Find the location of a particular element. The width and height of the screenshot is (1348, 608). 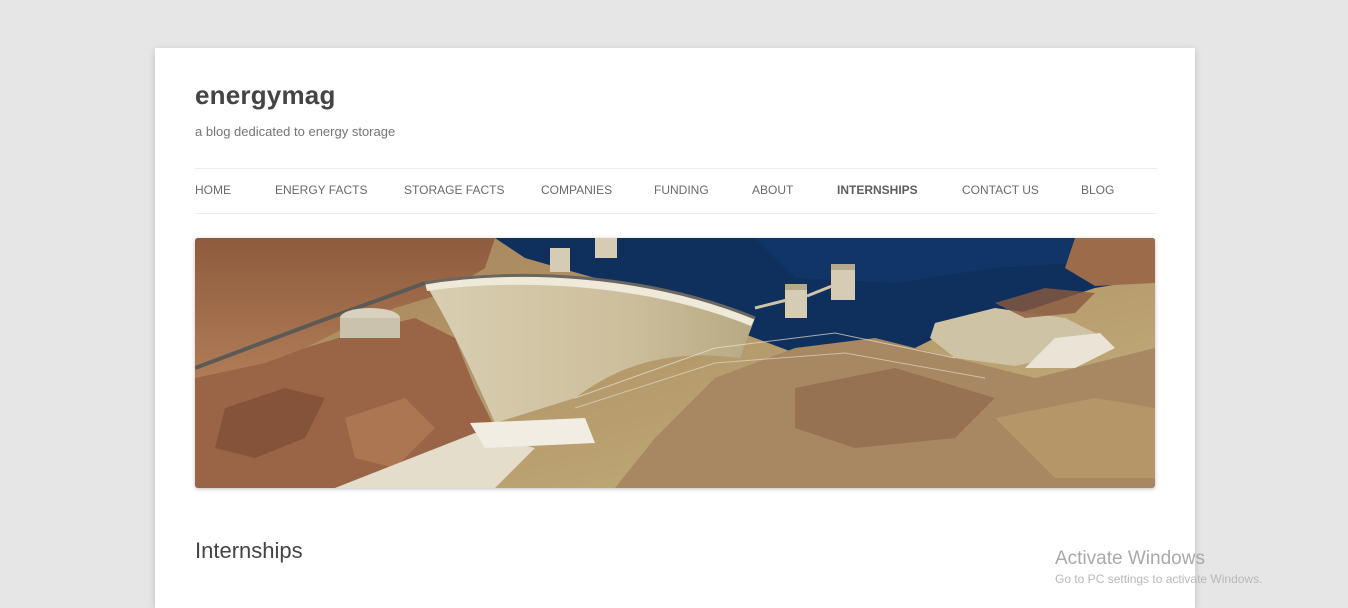

entry-title: Internships is located at coordinates (249, 550).